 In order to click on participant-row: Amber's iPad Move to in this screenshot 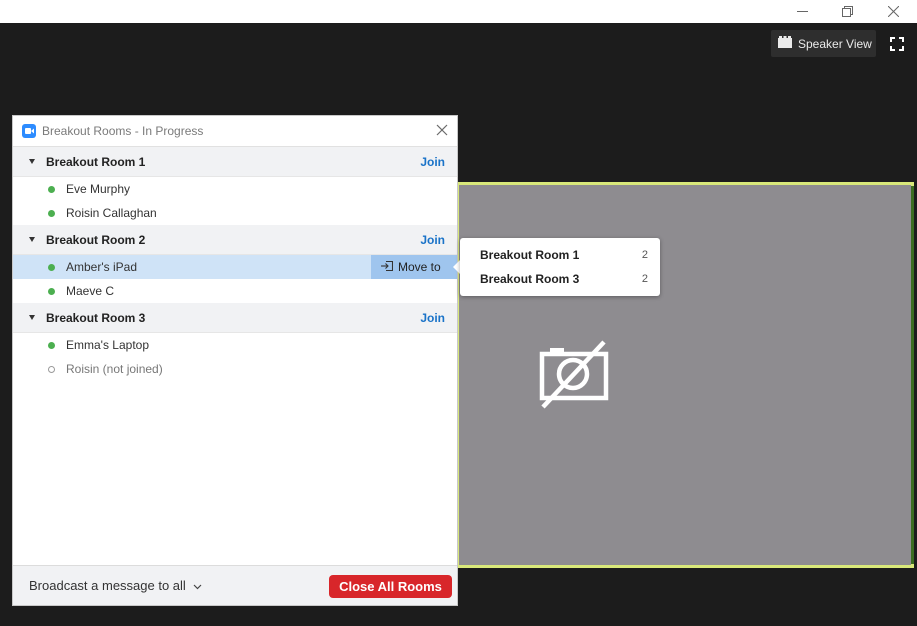, I will do `click(235, 267)`.